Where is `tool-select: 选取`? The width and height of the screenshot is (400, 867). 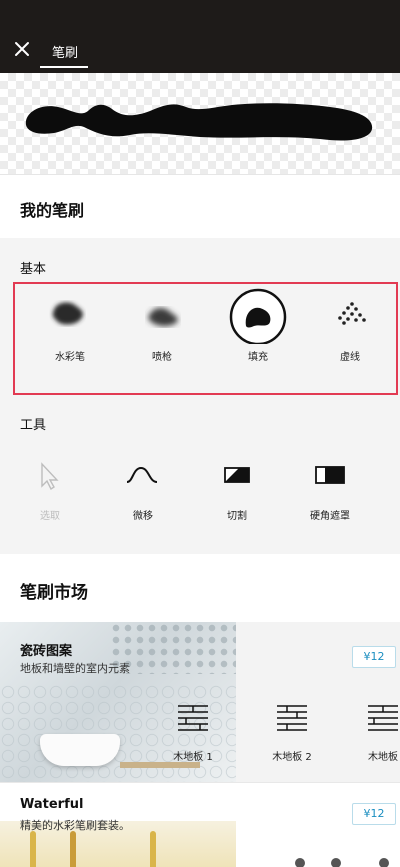 tool-select: 选取 is located at coordinates (50, 489).